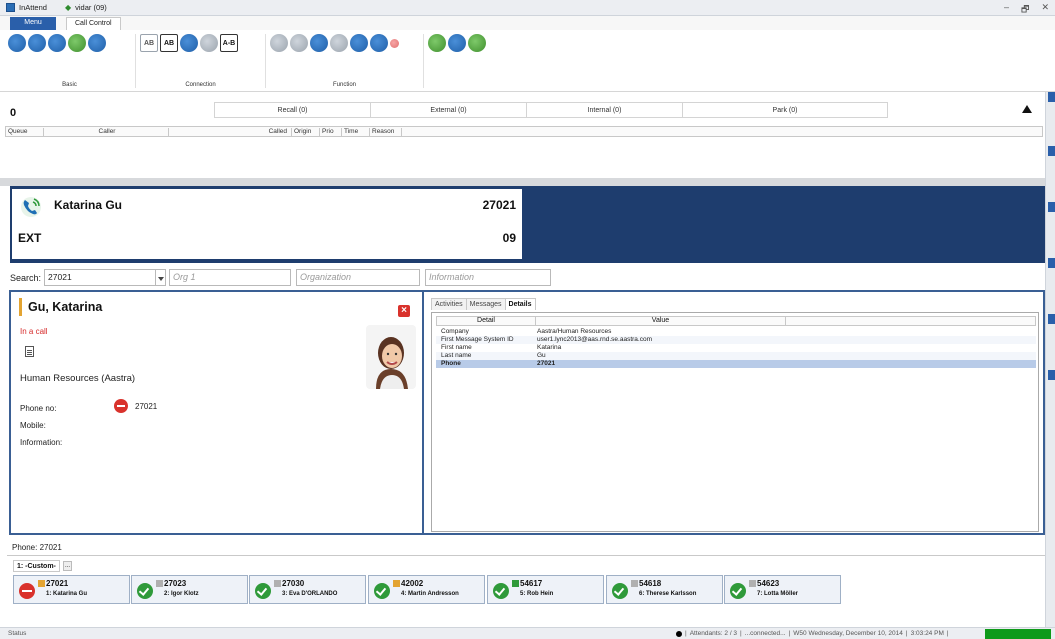  Describe the element at coordinates (97, 43) in the screenshot. I see `park-icon` at that location.